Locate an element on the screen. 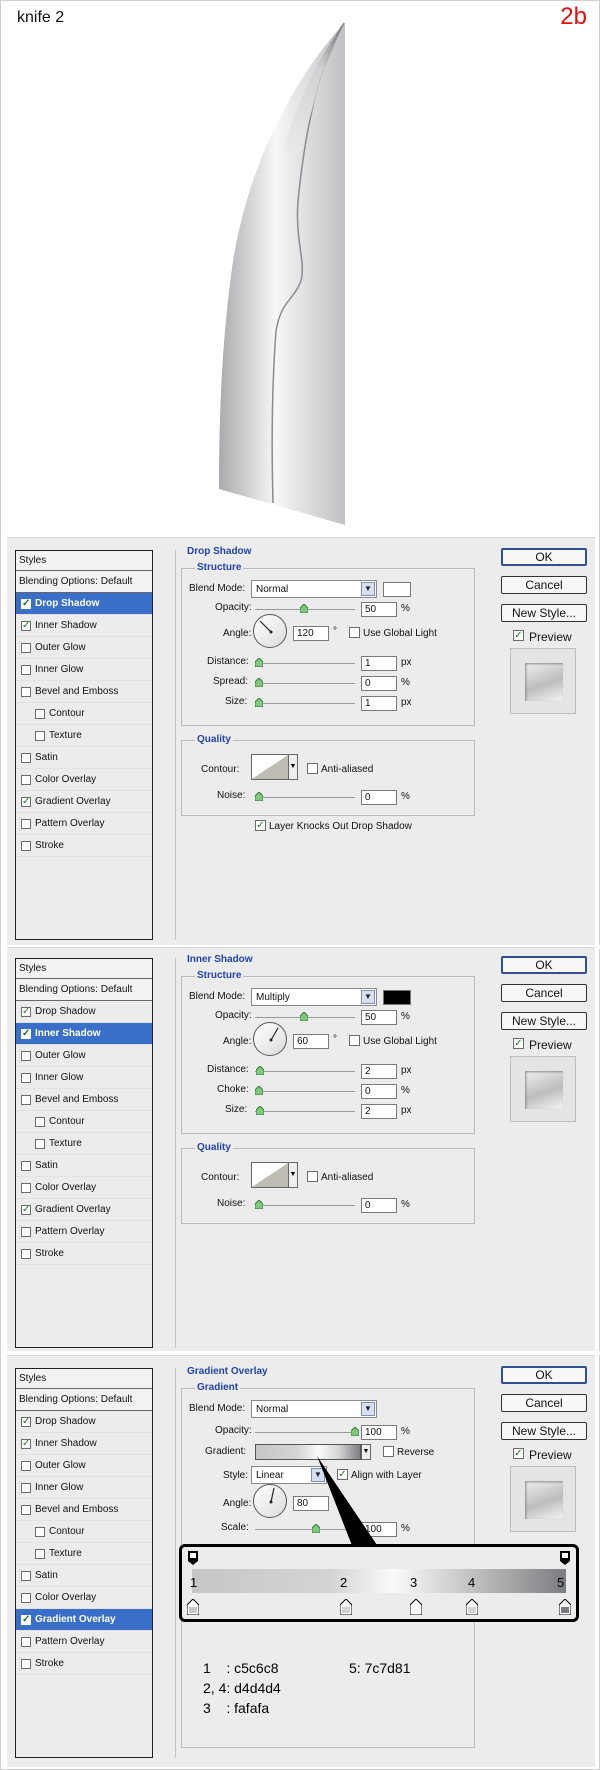 The height and width of the screenshot is (1770, 600). choke-slider is located at coordinates (305, 1091).